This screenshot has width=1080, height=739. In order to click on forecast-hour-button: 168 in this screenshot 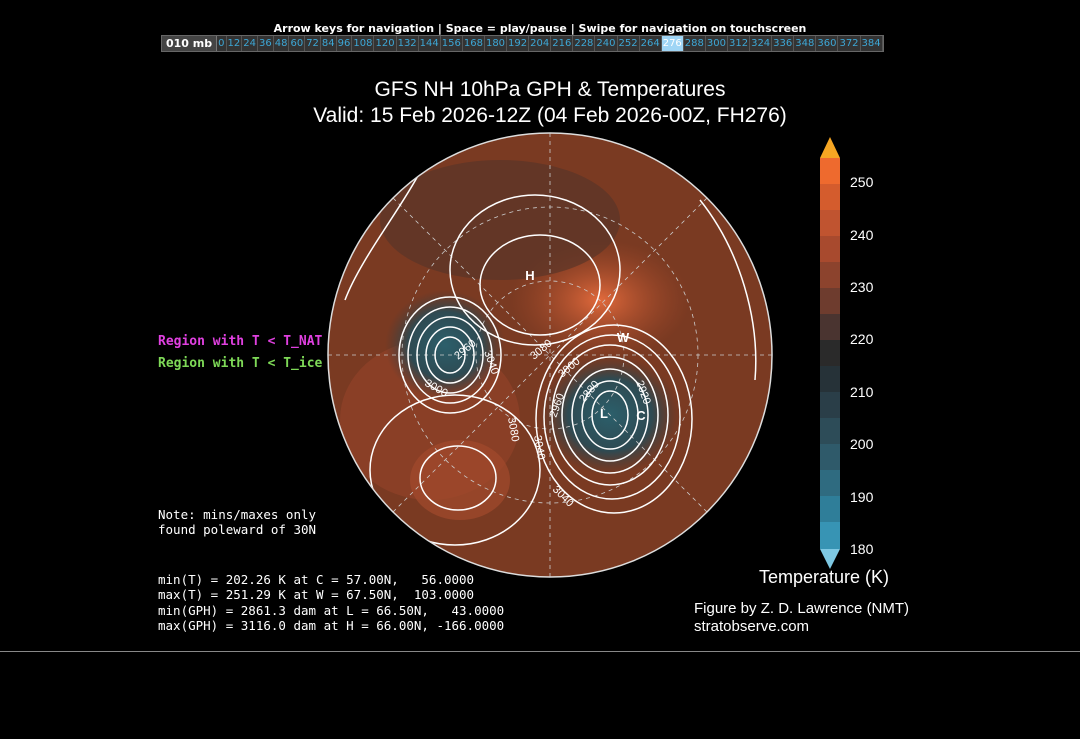, I will do `click(474, 43)`.